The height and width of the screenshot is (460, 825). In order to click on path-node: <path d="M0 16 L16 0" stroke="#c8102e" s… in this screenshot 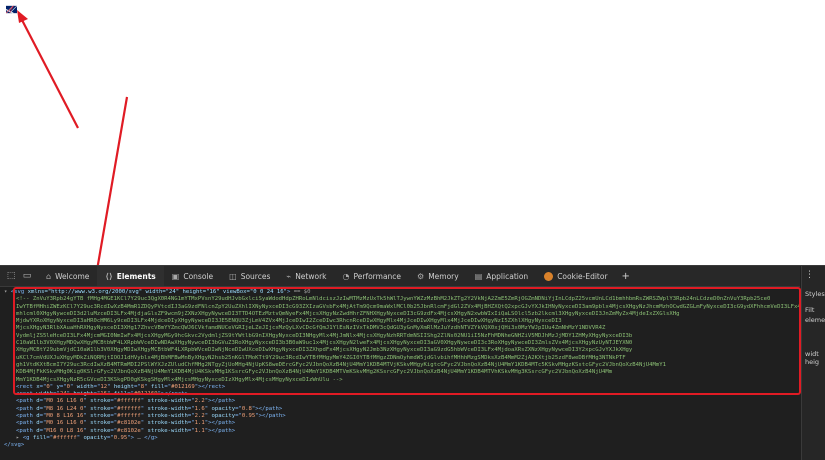, I will do `click(408, 423)`.